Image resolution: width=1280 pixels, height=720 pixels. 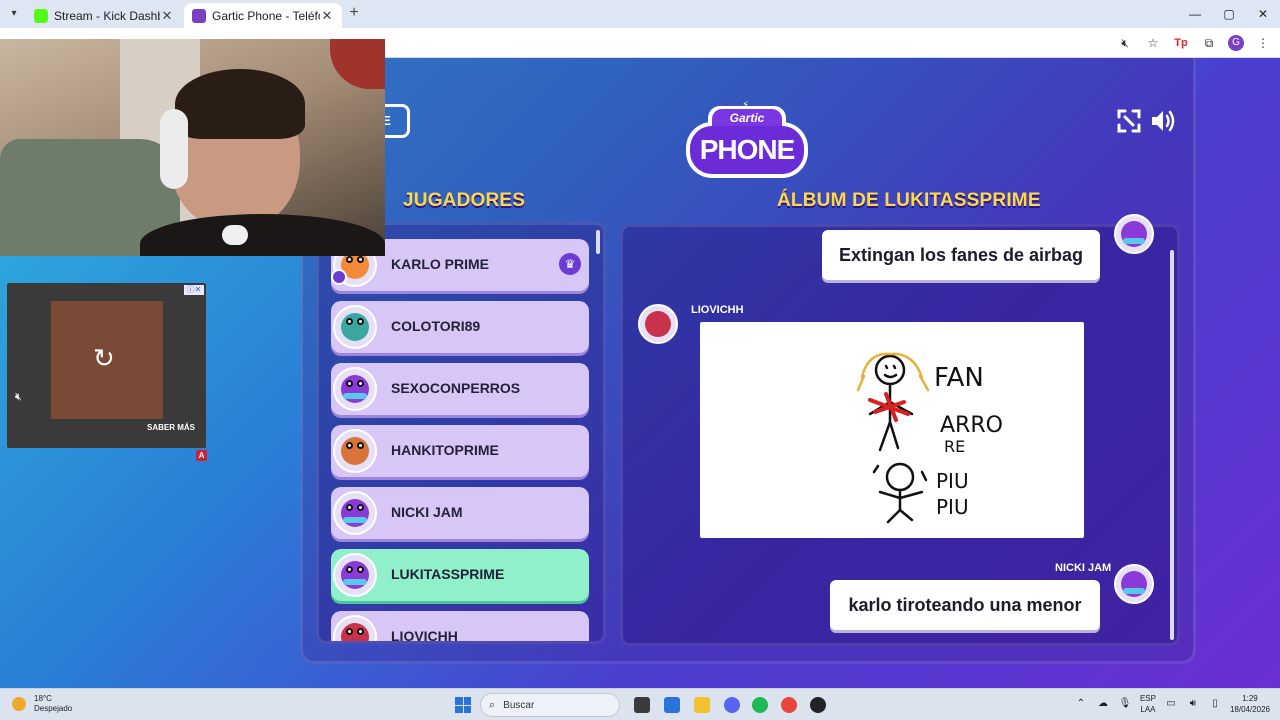 I want to click on players-title: JUGADORES, so click(x=464, y=200).